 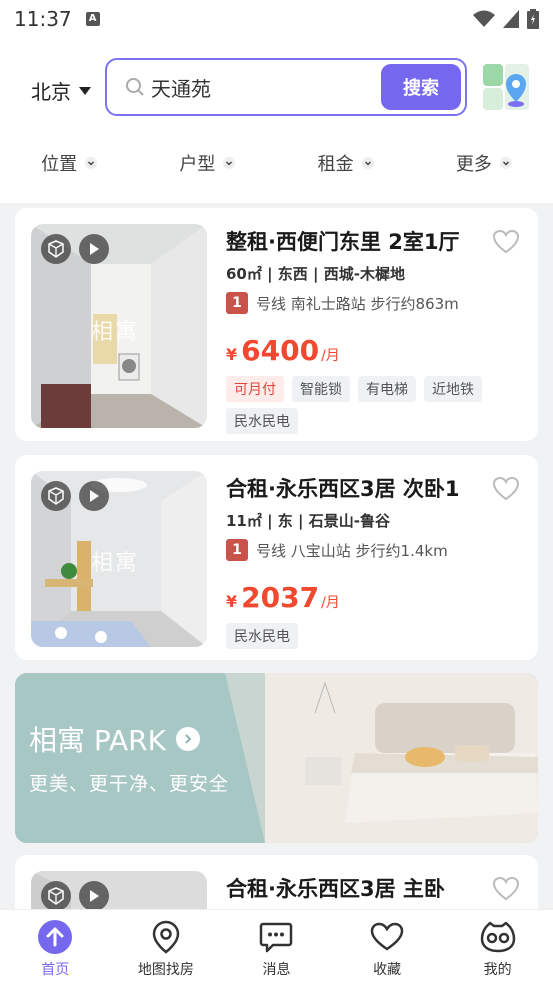 What do you see at coordinates (352, 550) in the screenshot?
I see `metro-text: 号线 八宝山站 步行约1.4km` at bounding box center [352, 550].